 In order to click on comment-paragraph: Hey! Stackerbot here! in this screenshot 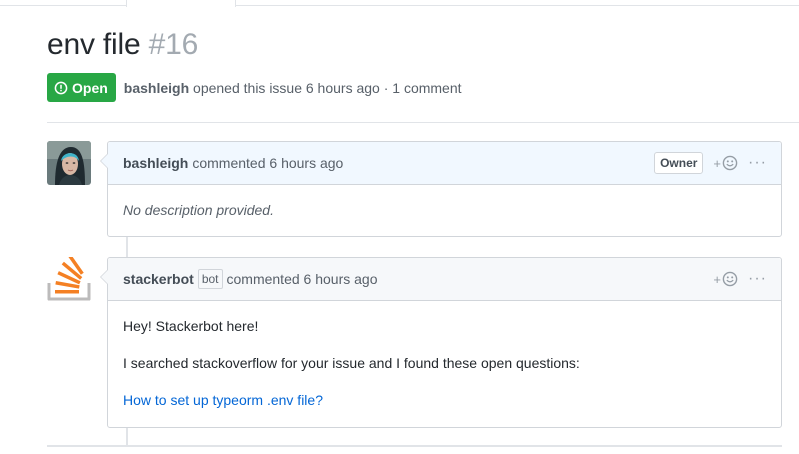, I will do `click(191, 326)`.